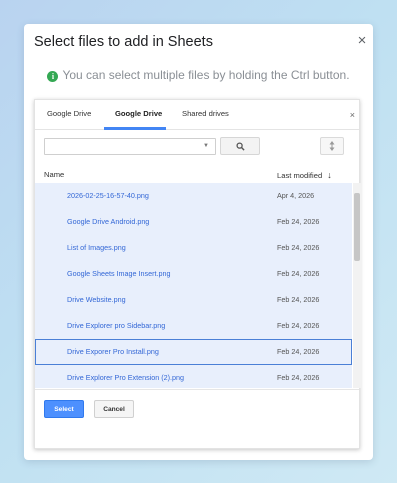  What do you see at coordinates (138, 113) in the screenshot?
I see `tab-google-drive-2: Google Drive` at bounding box center [138, 113].